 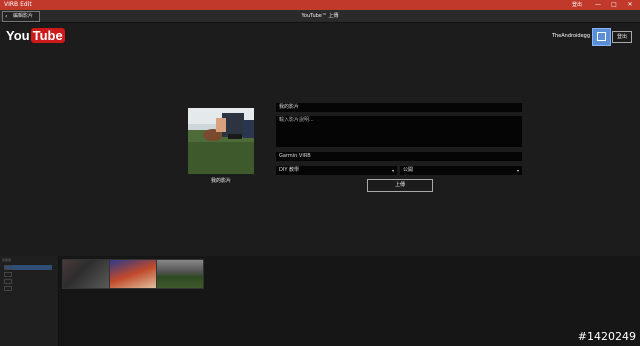 I want to click on account-username: TheAndroidegg, so click(x=570, y=36).